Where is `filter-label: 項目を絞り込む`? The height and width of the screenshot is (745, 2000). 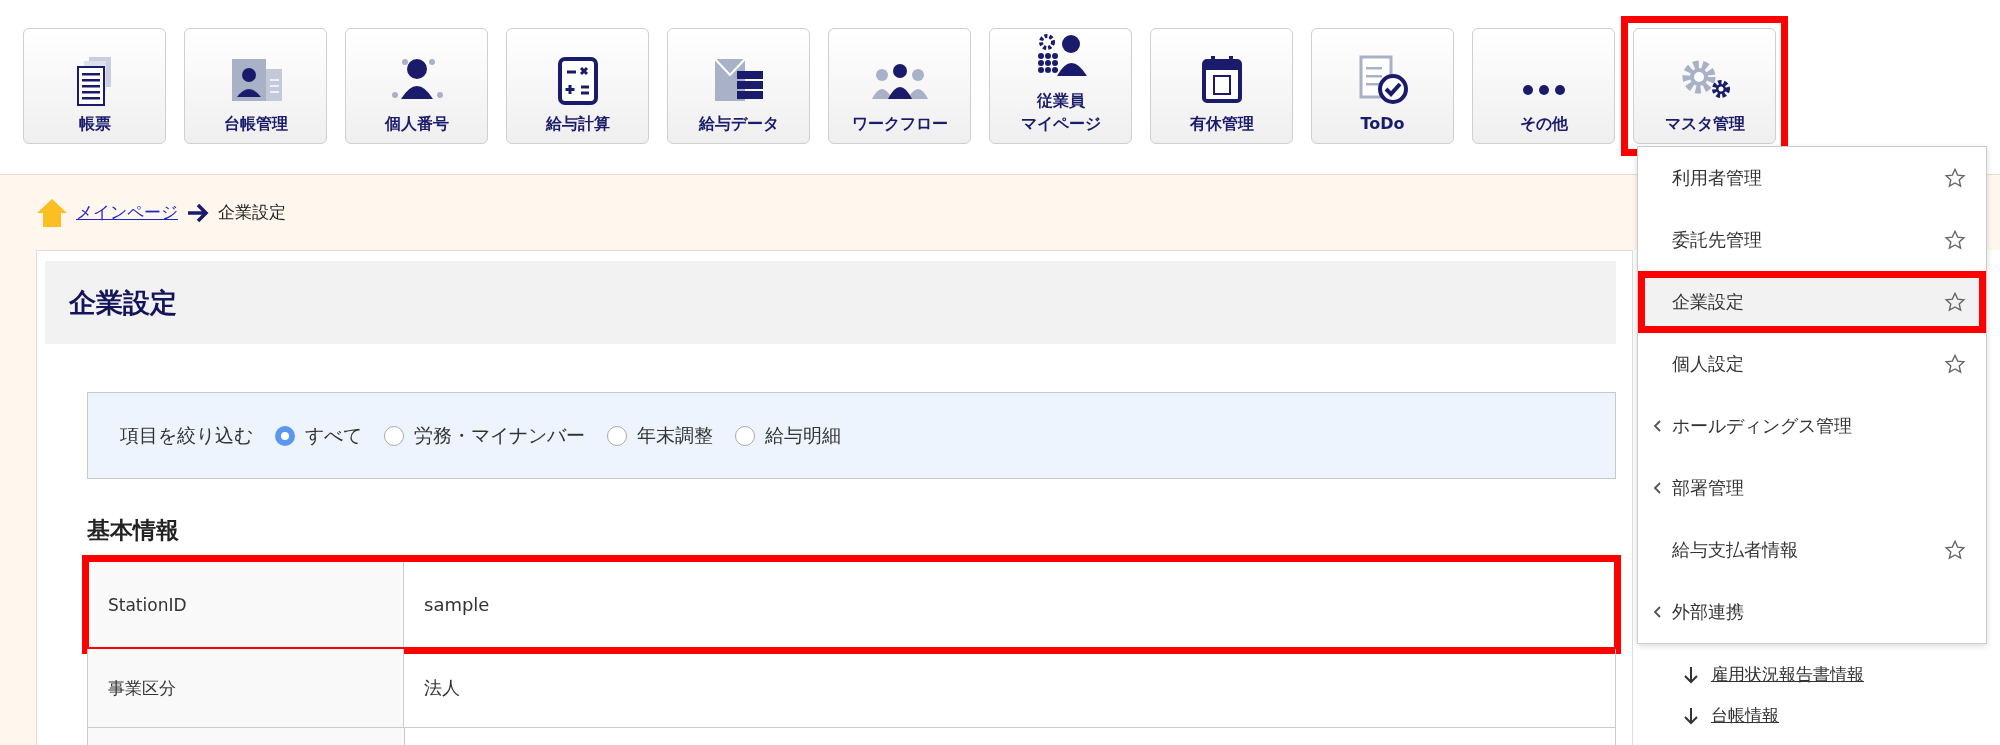
filter-label: 項目を絞り込む is located at coordinates (186, 435).